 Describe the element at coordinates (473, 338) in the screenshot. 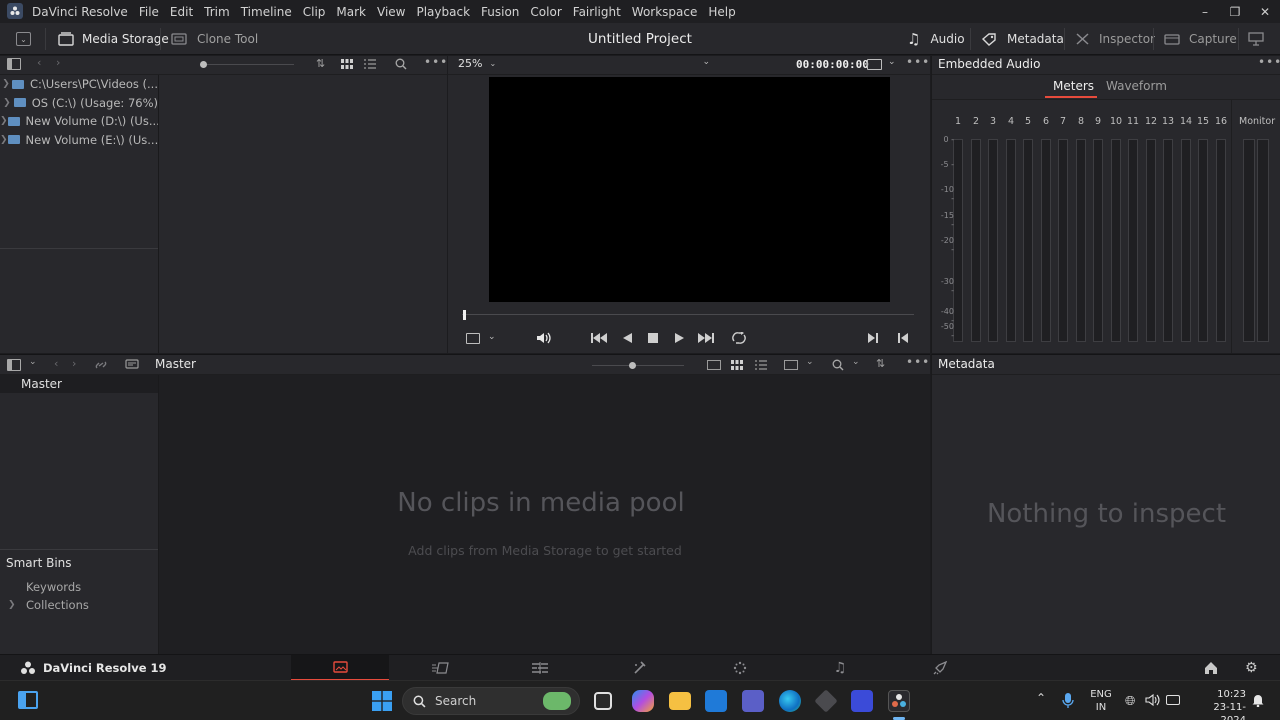

I see `viewer-mode-icon` at that location.